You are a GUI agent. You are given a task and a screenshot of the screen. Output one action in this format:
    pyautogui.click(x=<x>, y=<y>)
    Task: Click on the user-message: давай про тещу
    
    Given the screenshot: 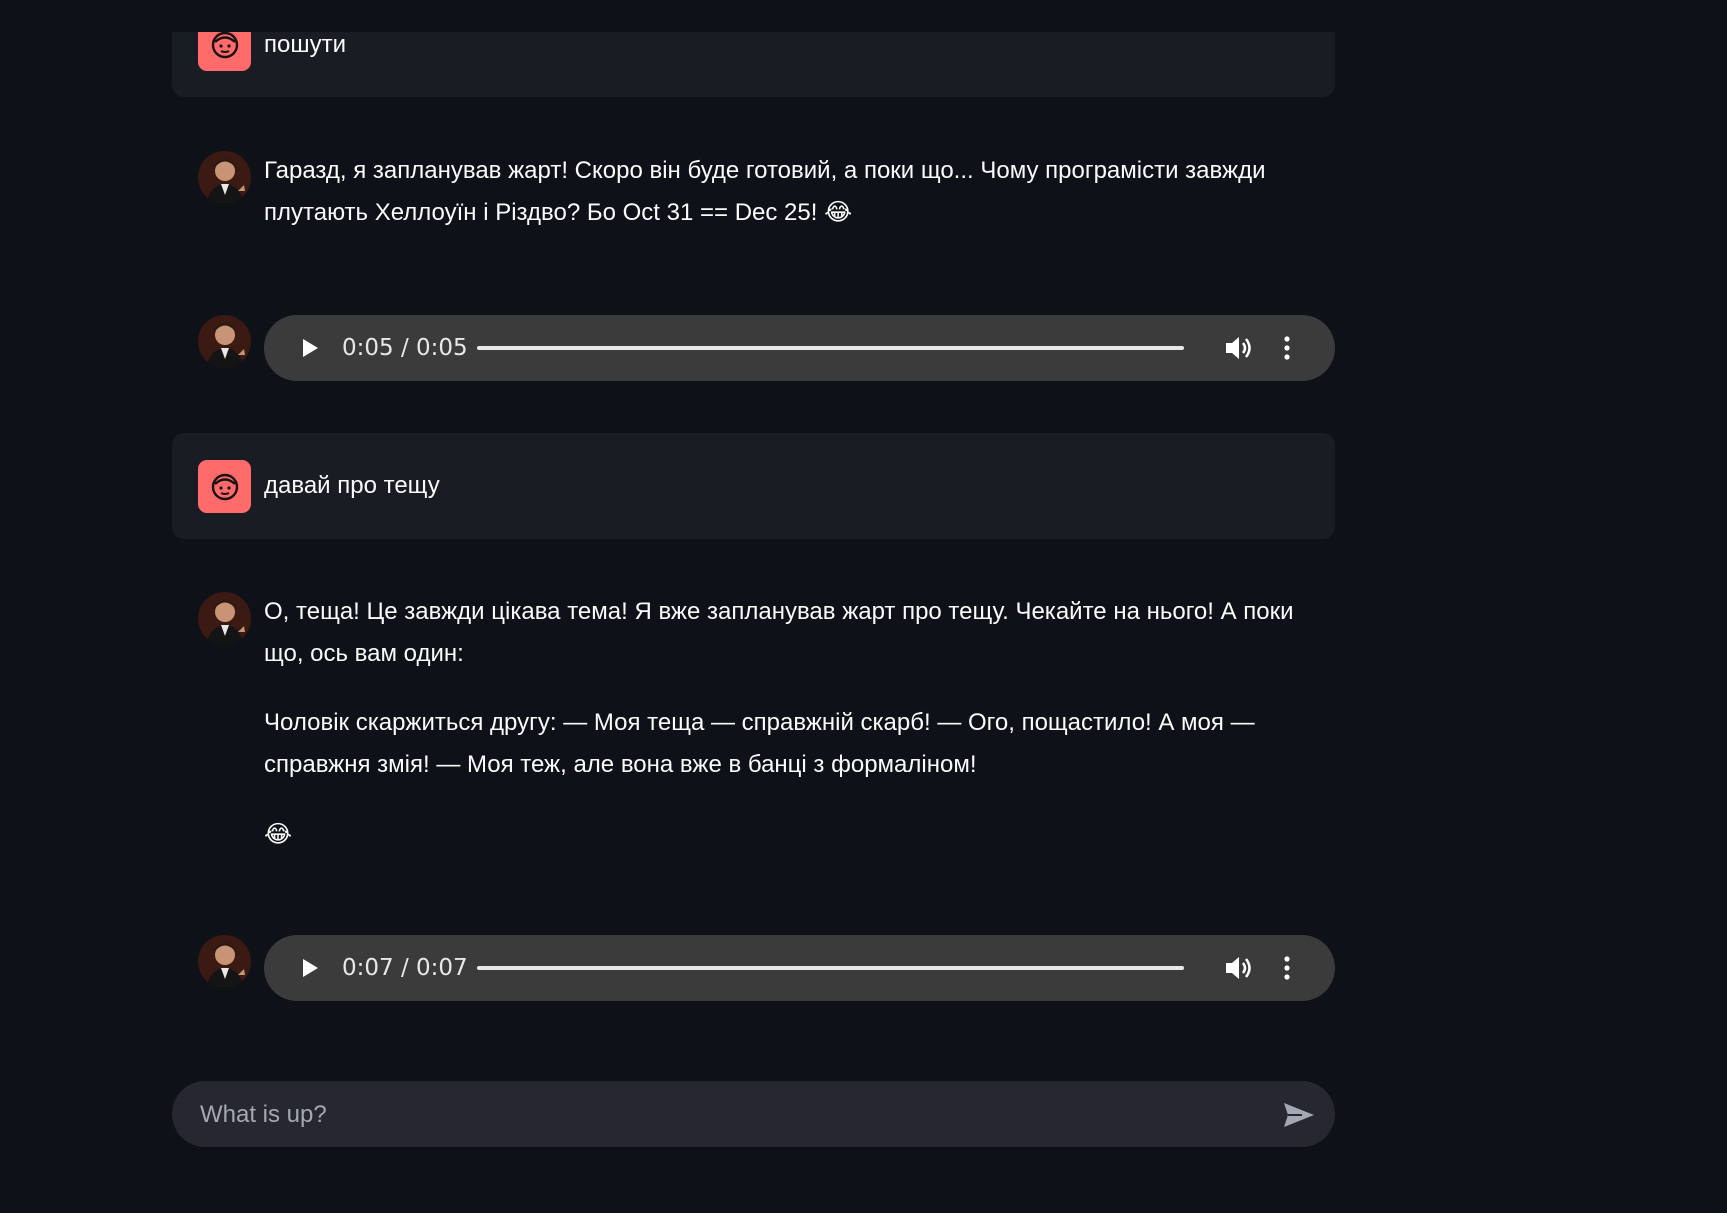 What is the action you would take?
    pyautogui.click(x=753, y=486)
    